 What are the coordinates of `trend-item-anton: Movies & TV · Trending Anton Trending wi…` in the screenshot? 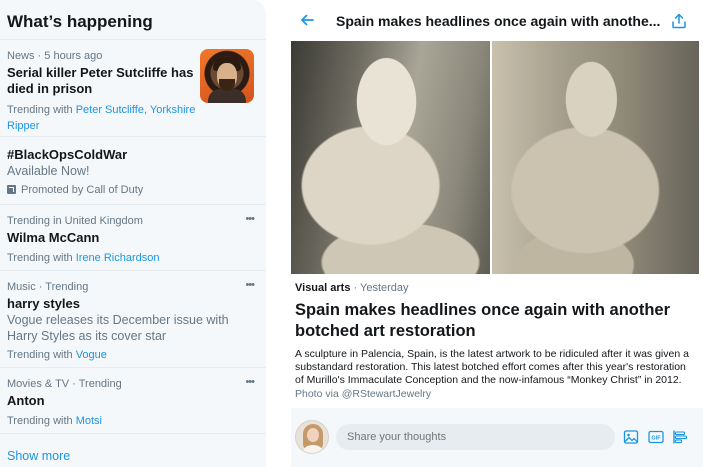 It's located at (133, 401).